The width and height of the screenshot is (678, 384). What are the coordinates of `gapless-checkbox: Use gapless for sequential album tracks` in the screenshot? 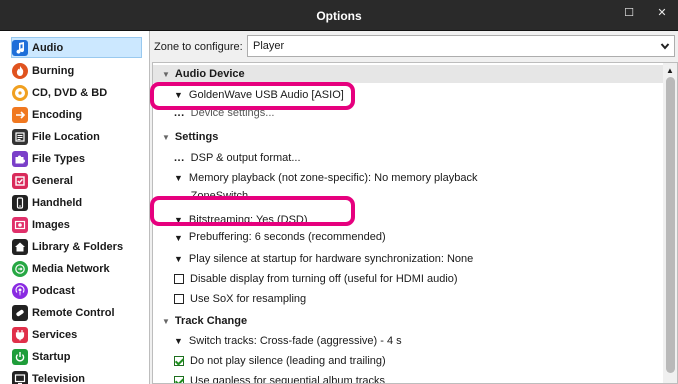 It's located at (280, 378).